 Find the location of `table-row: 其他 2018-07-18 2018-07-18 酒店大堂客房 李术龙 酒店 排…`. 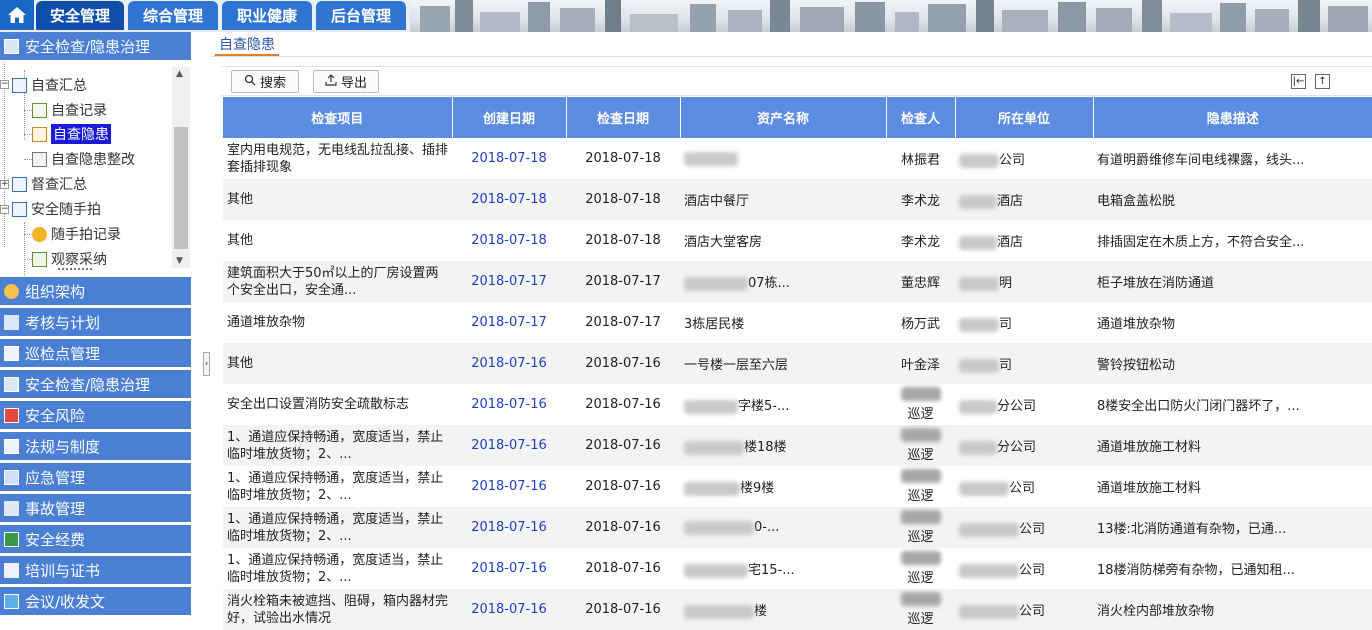

table-row: 其他 2018-07-18 2018-07-18 酒店大堂客房 李术龙 酒店 排… is located at coordinates (797, 240).